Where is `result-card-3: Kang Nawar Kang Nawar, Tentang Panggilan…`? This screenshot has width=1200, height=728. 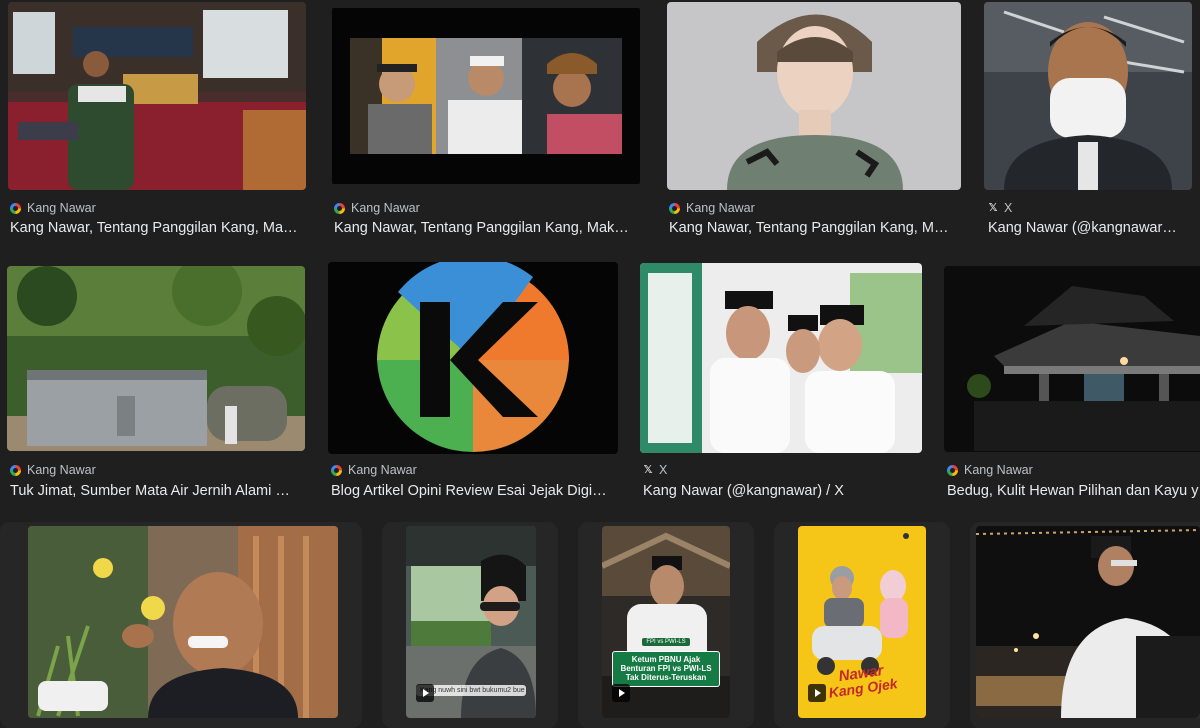
result-card-3: Kang Nawar Kang Nawar, Tentang Panggilan… is located at coordinates (816, 125).